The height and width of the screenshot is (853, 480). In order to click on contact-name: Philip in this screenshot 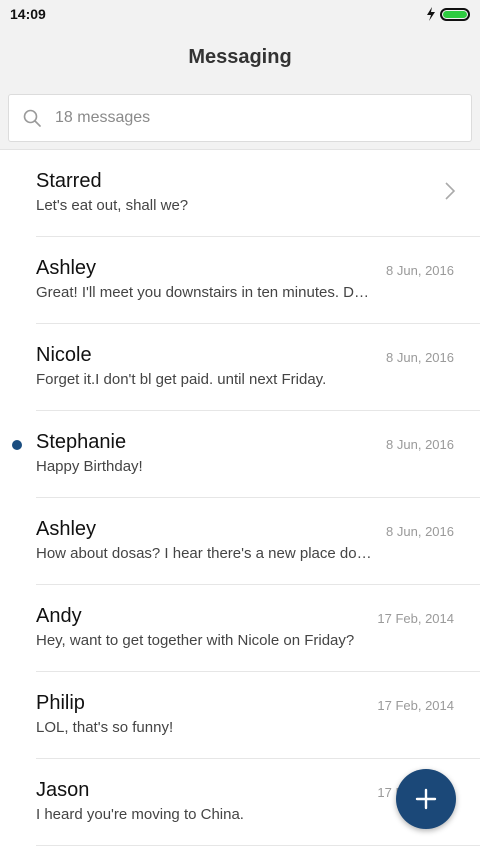, I will do `click(60, 703)`.